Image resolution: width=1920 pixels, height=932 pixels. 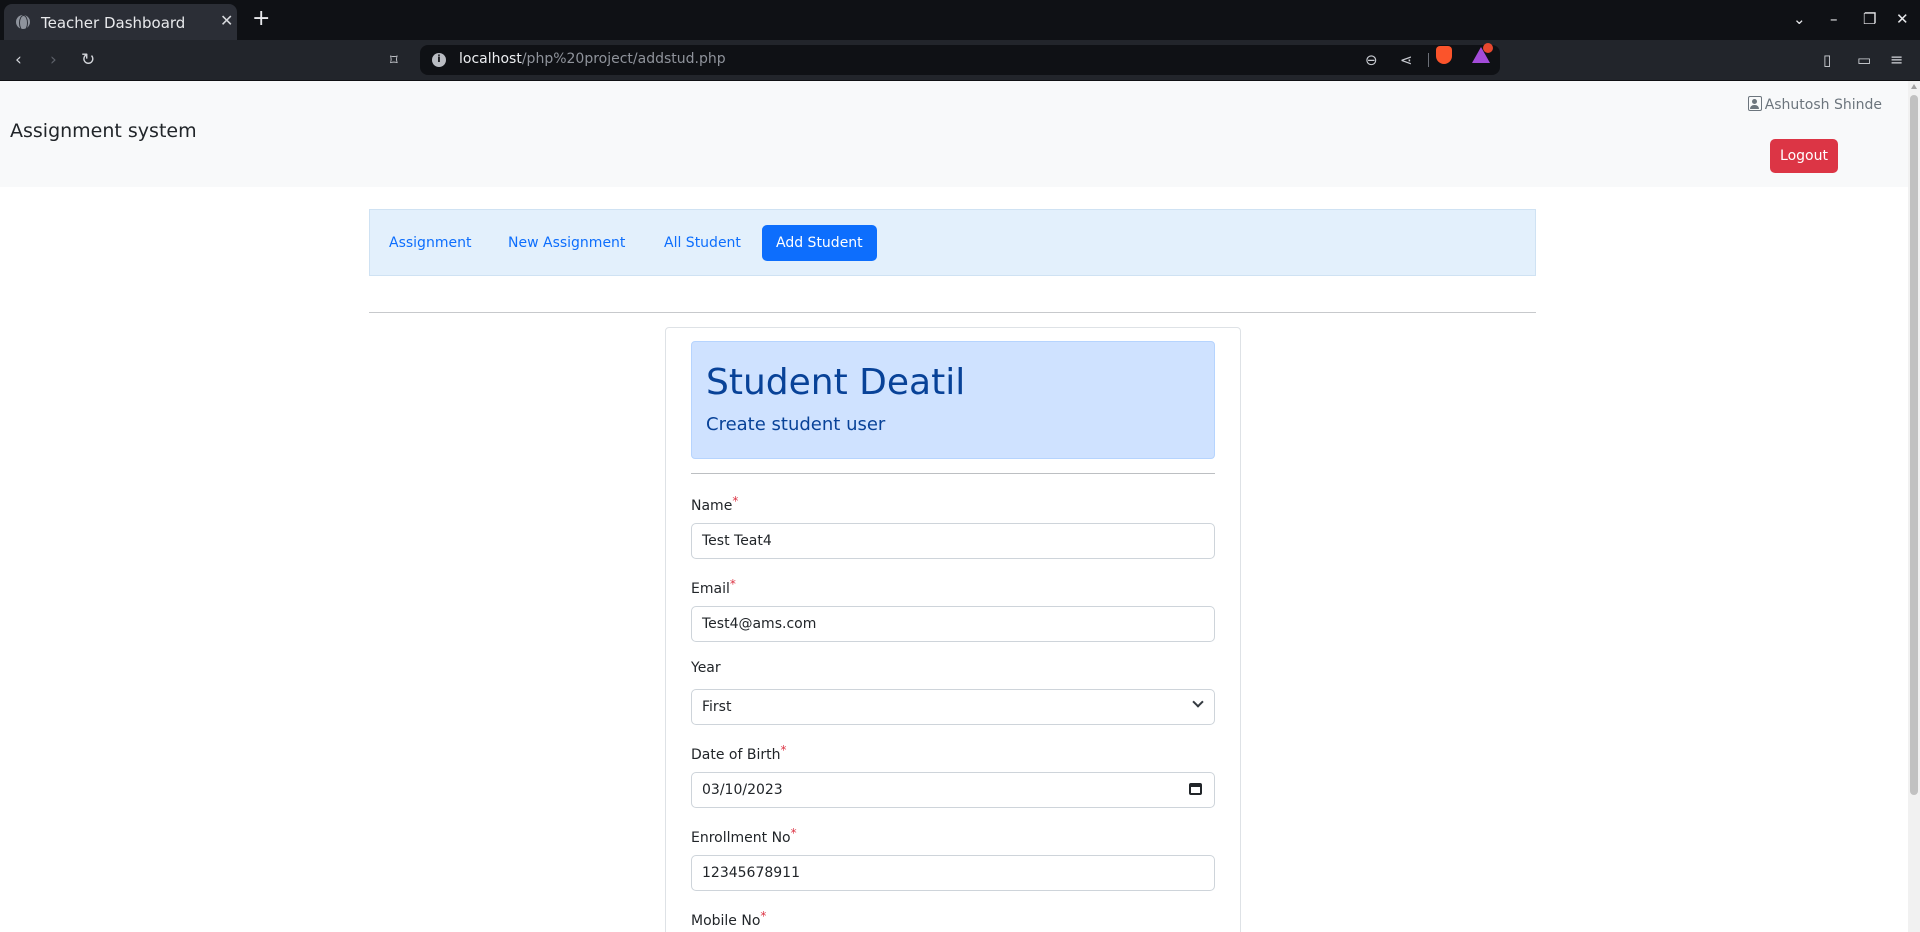 I want to click on back-icon: ‹, so click(x=18, y=60).